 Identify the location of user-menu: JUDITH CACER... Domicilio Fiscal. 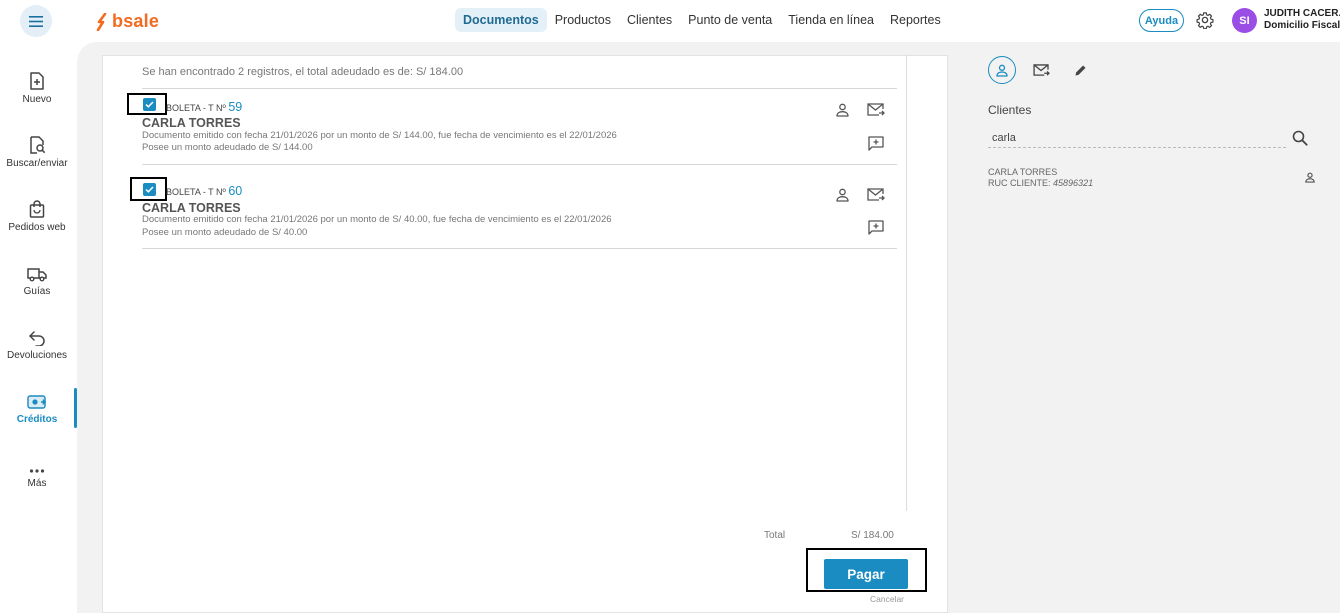
(1302, 20).